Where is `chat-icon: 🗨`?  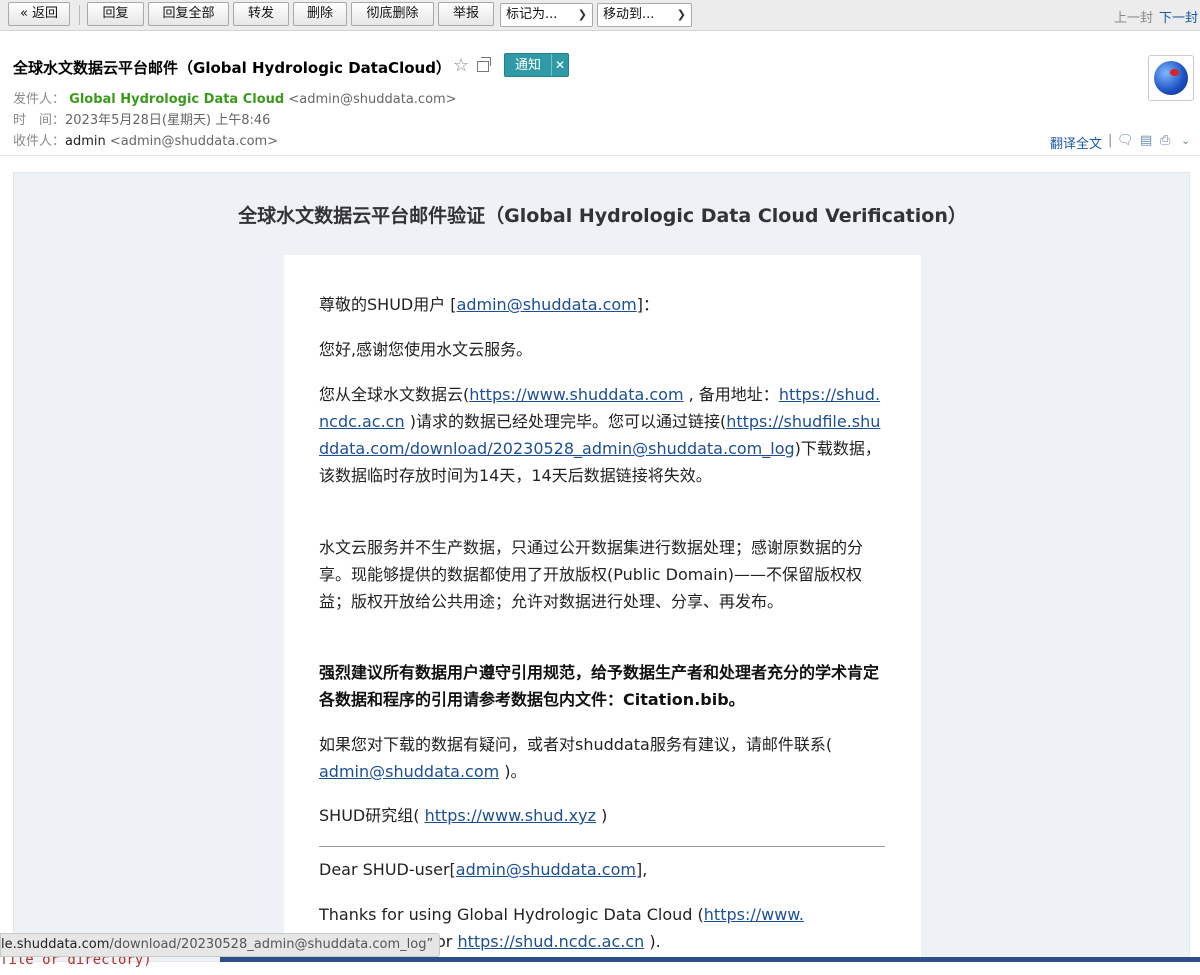
chat-icon: 🗨 is located at coordinates (1125, 140).